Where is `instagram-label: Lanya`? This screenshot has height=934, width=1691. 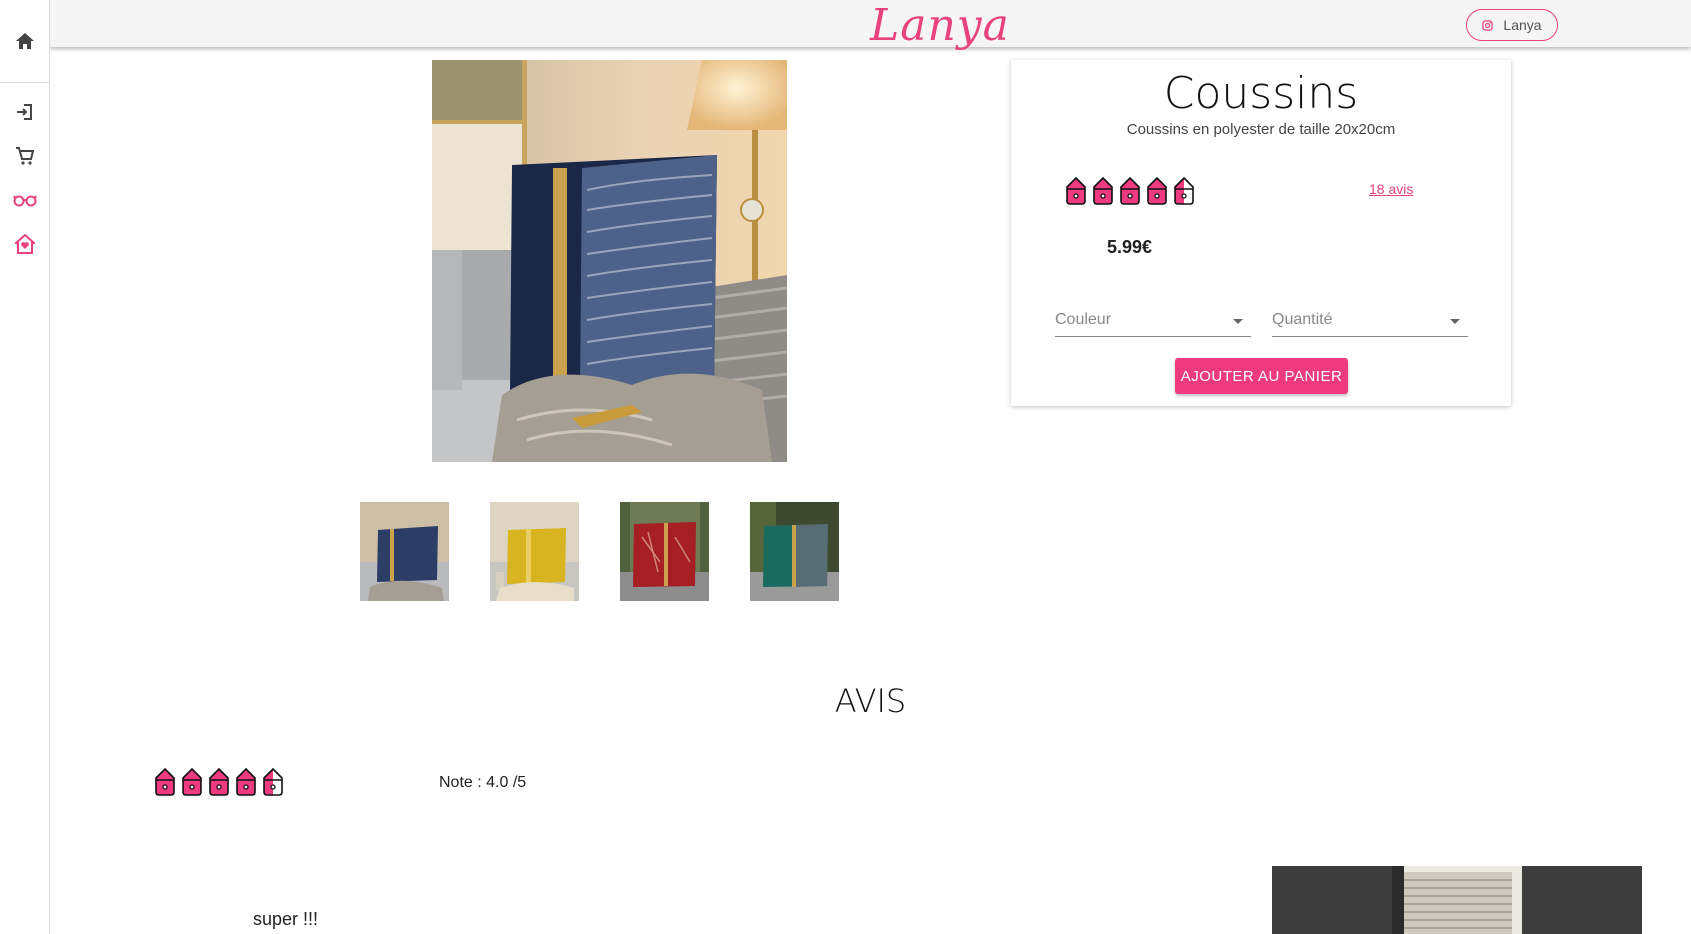 instagram-label: Lanya is located at coordinates (1522, 25).